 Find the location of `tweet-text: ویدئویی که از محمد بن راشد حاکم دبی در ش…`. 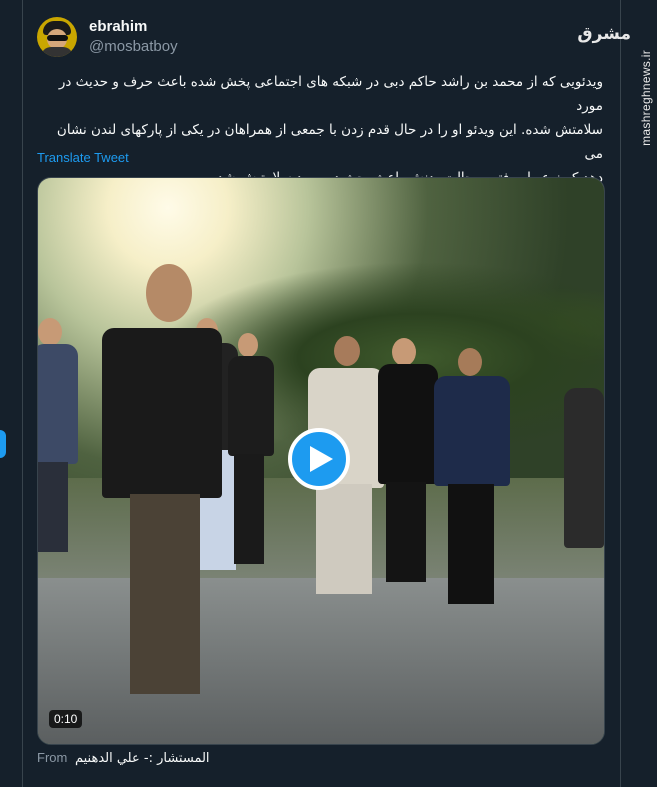

tweet-text: ویدئویی که از محمد بن راشد حاکم دبی در ش… is located at coordinates (320, 130).